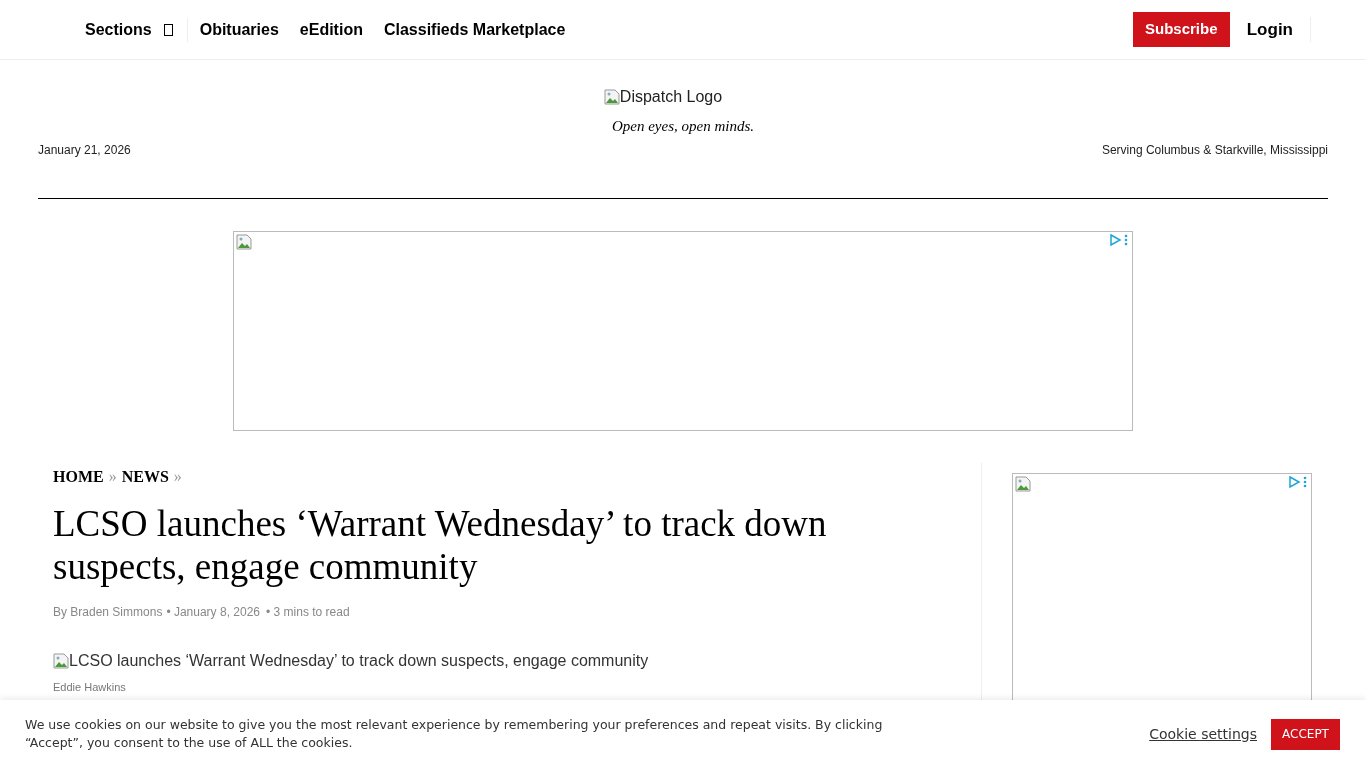 The width and height of the screenshot is (1366, 768). What do you see at coordinates (440, 545) in the screenshot?
I see `article-title: LCSO launches ‘Warrant Wednesday’ to track down suspects, engage community` at bounding box center [440, 545].